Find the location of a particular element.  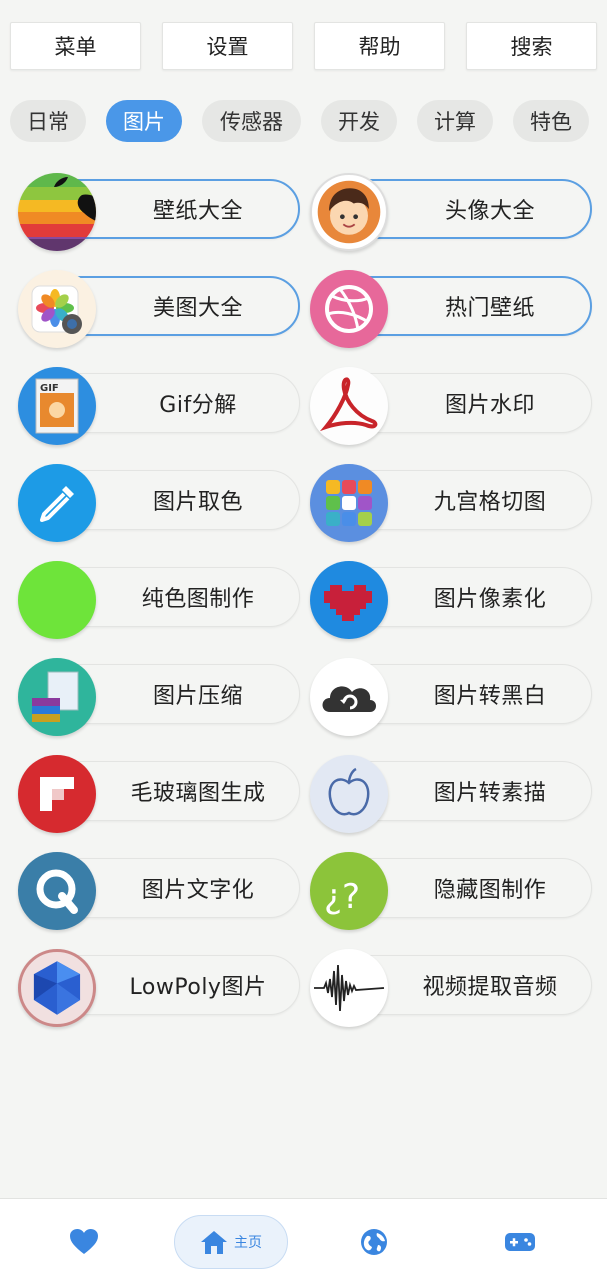

menu-button: 菜单 is located at coordinates (75, 46).